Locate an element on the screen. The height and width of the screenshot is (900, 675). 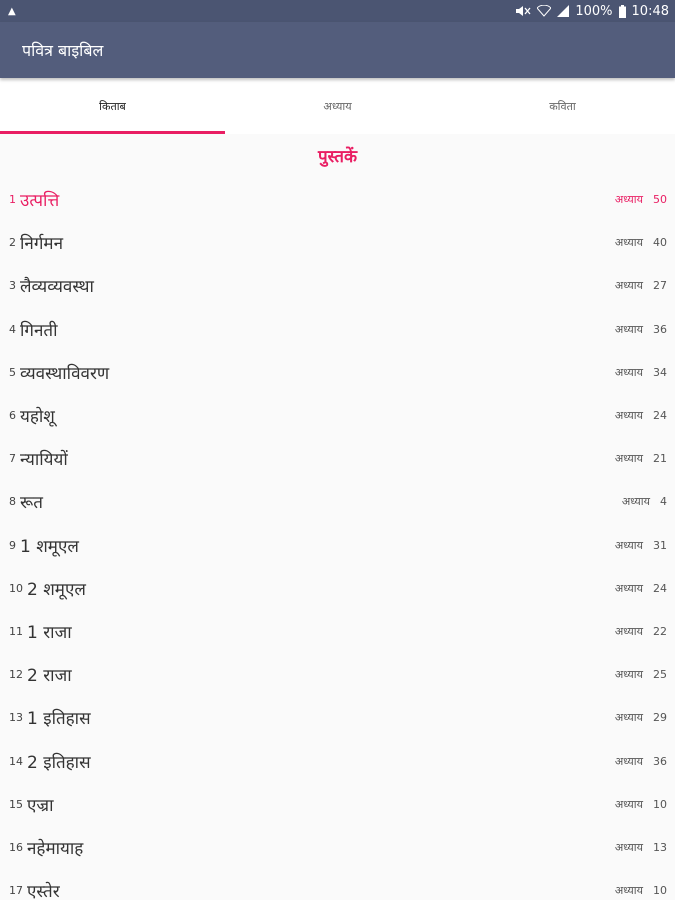
book-row: 8 रूत अध्याय 4 is located at coordinates (337, 501).